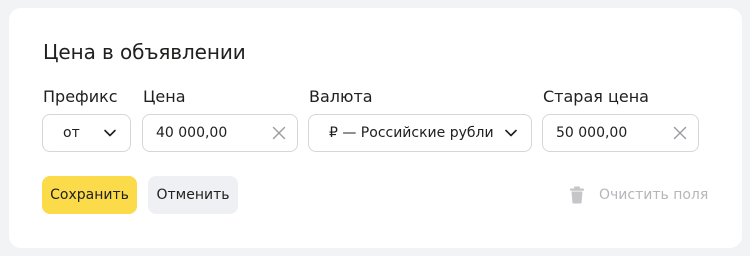 The image size is (750, 256). I want to click on trash-icon, so click(577, 195).